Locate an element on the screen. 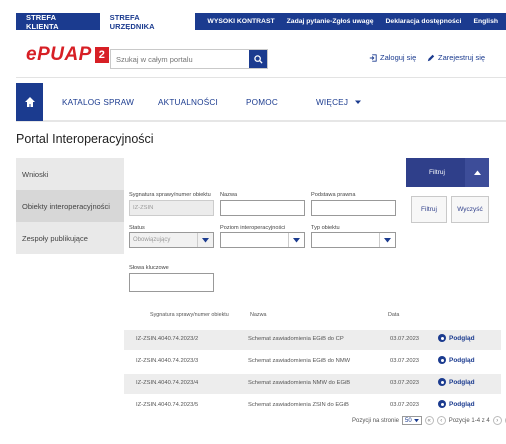 The image size is (506, 444). sidebar-item-interop-objects: Obiekty interoperacyjności is located at coordinates (70, 206).